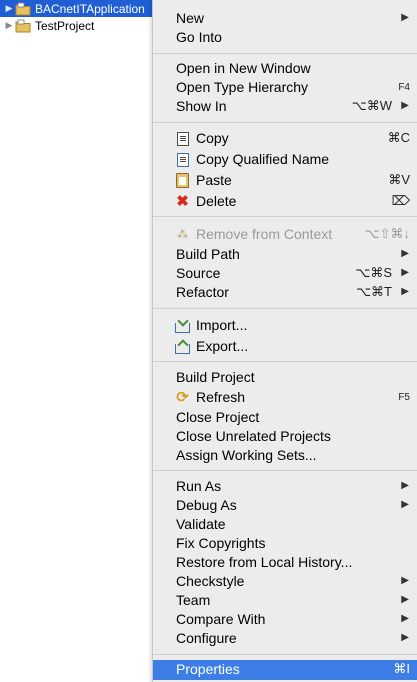 This screenshot has width=417, height=682. What do you see at coordinates (374, 291) in the screenshot?
I see `menu-item-shortcut: ⌥⌘T` at bounding box center [374, 291].